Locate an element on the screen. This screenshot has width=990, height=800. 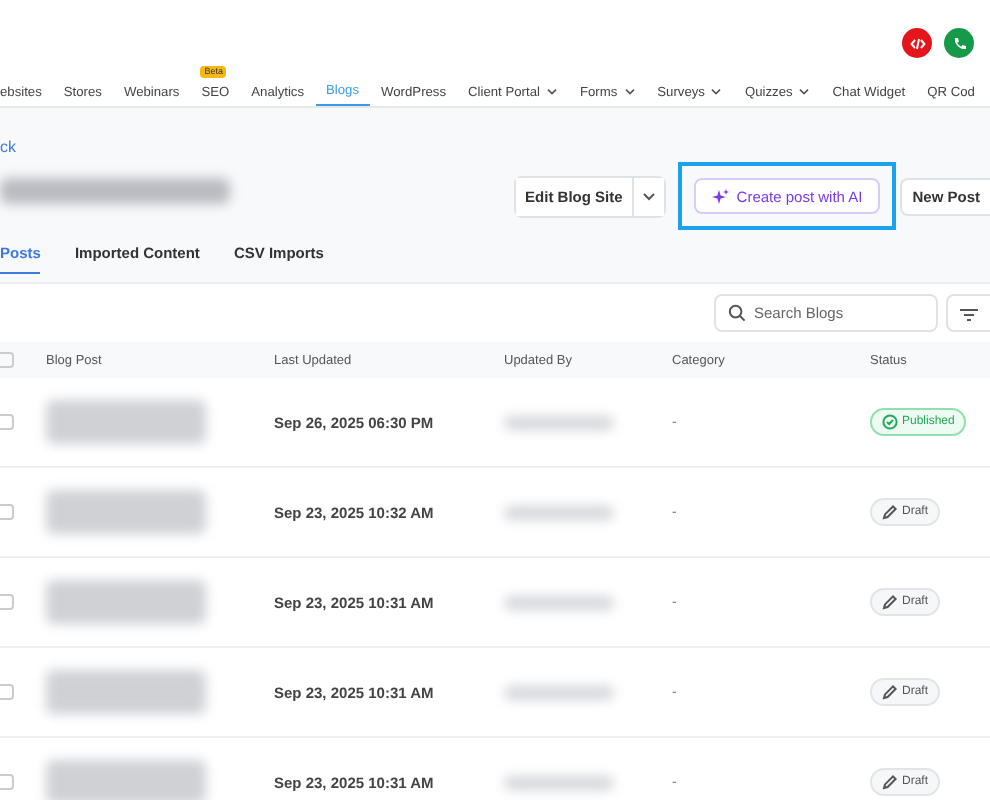
filter-button is located at coordinates (968, 313).